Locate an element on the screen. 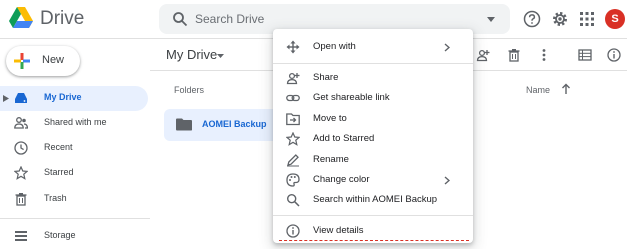 This screenshot has width=627, height=249. google-drive-logo-icon is located at coordinates (21, 18).